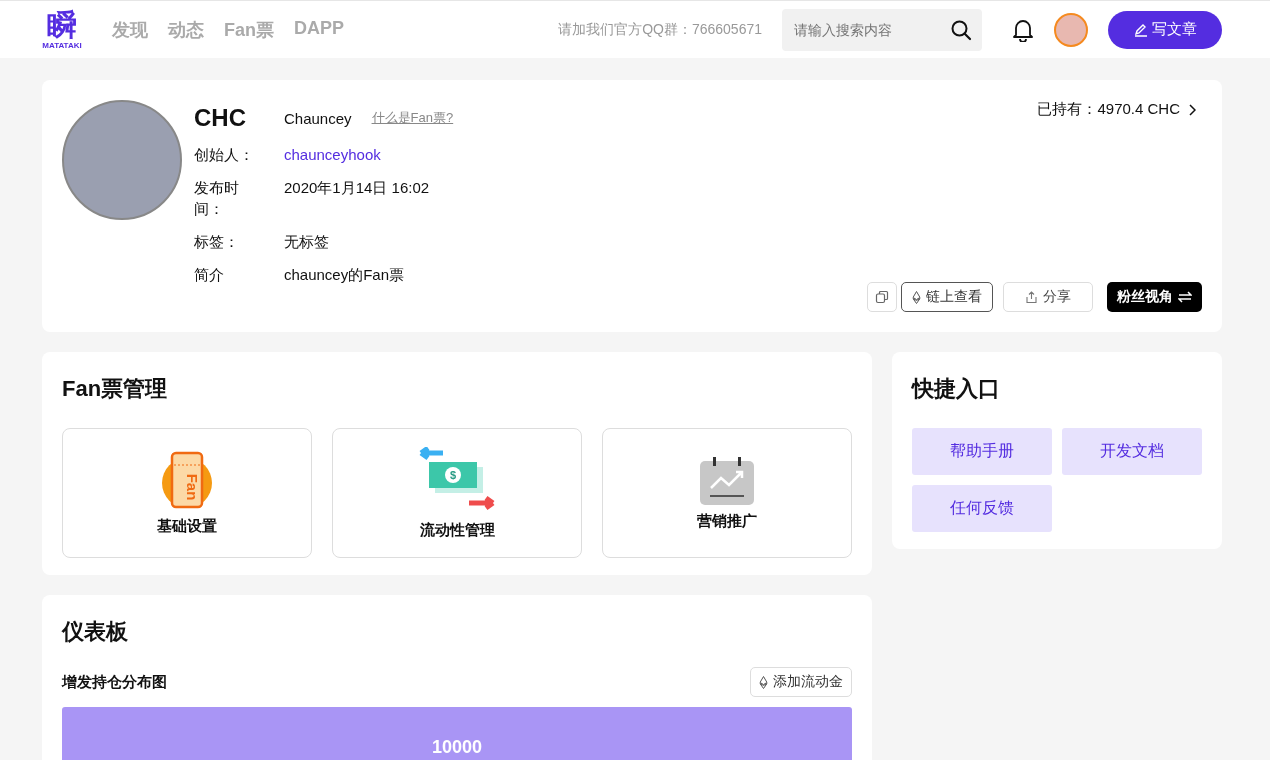 This screenshot has width=1270, height=760. Describe the element at coordinates (62, 25) in the screenshot. I see `logo-glyph: 瞬` at that location.